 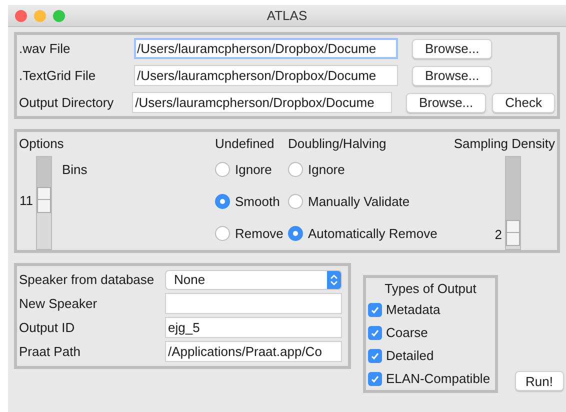 What do you see at coordinates (47, 327) in the screenshot?
I see `field-label: Output ID` at bounding box center [47, 327].